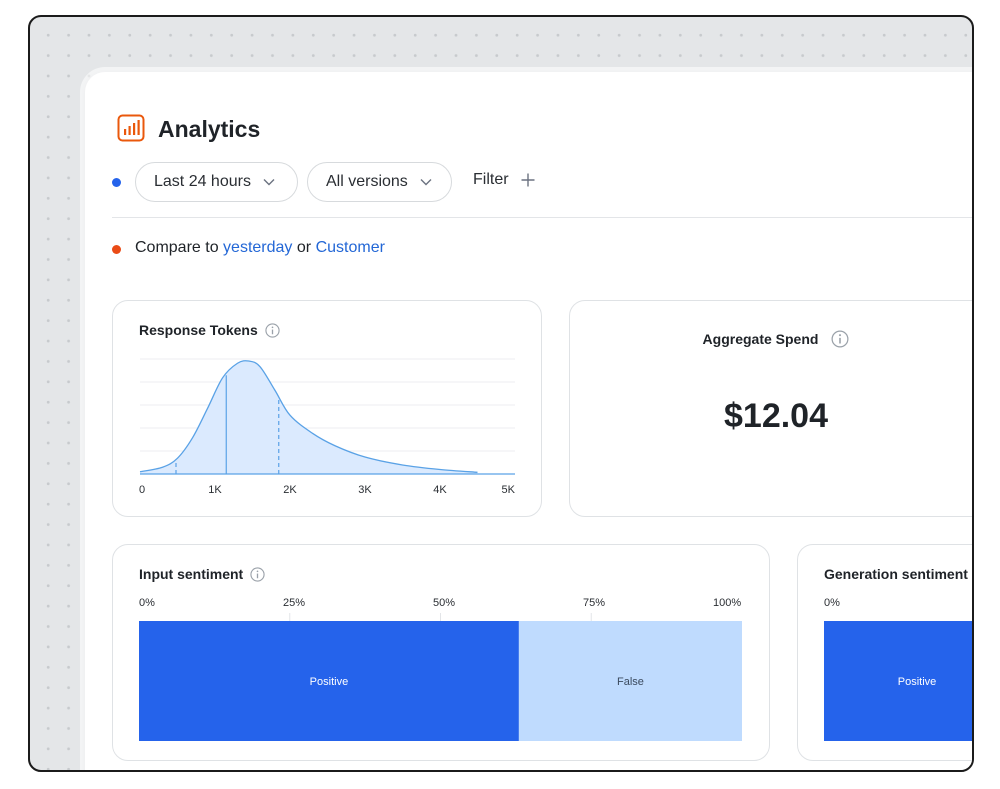 The image size is (1000, 789). What do you see at coordinates (116, 249) in the screenshot?
I see `comparison-series-dot` at bounding box center [116, 249].